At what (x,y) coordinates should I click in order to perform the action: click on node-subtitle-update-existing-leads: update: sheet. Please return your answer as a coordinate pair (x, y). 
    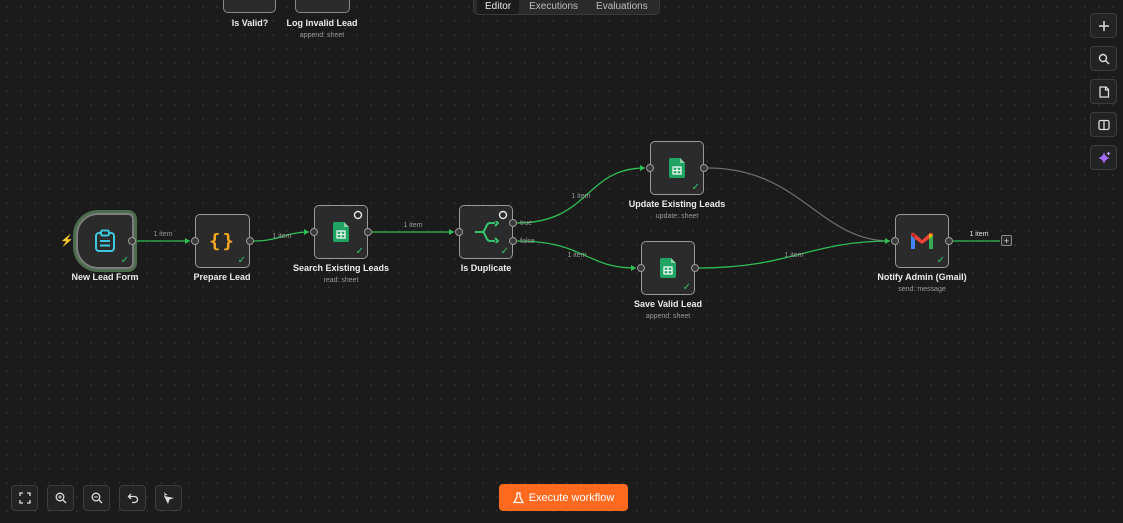
    Looking at the image, I should click on (677, 216).